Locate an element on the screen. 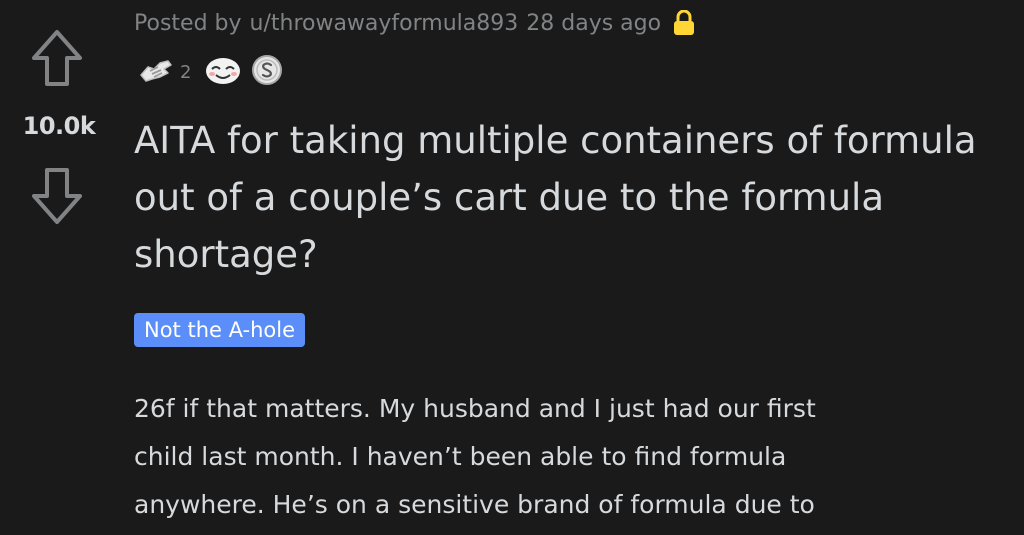  vote-column: 10.0k is located at coordinates (59, 267).